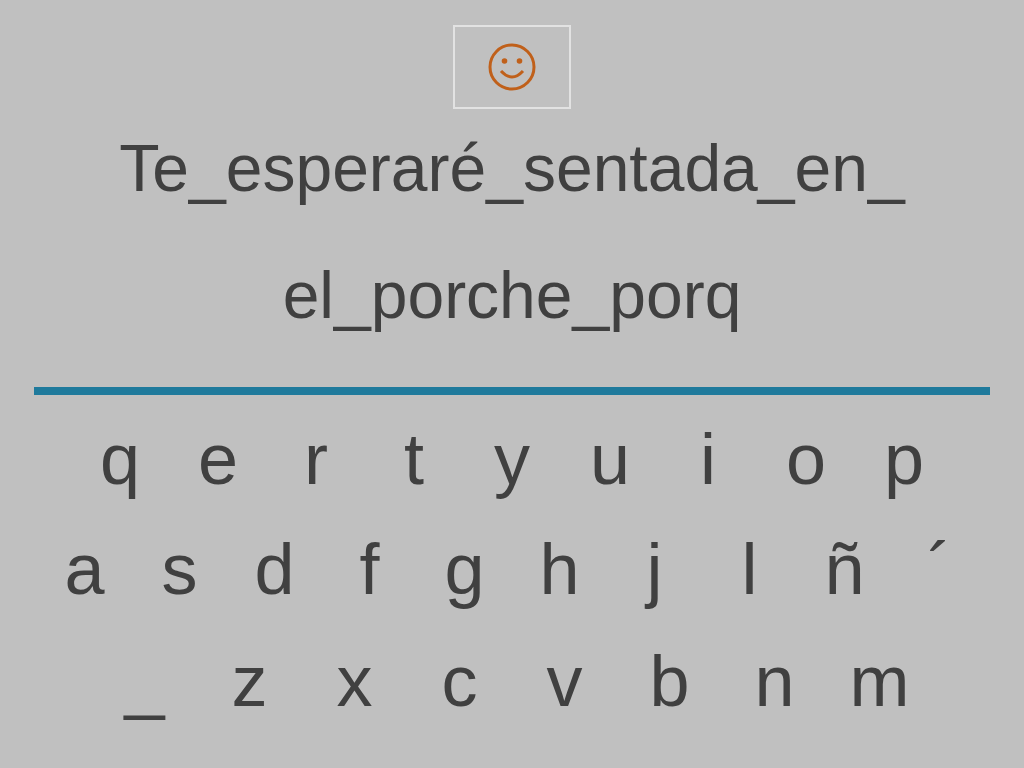 This screenshot has height=768, width=1024. Describe the element at coordinates (512, 459) in the screenshot. I see `letter-key: y` at that location.